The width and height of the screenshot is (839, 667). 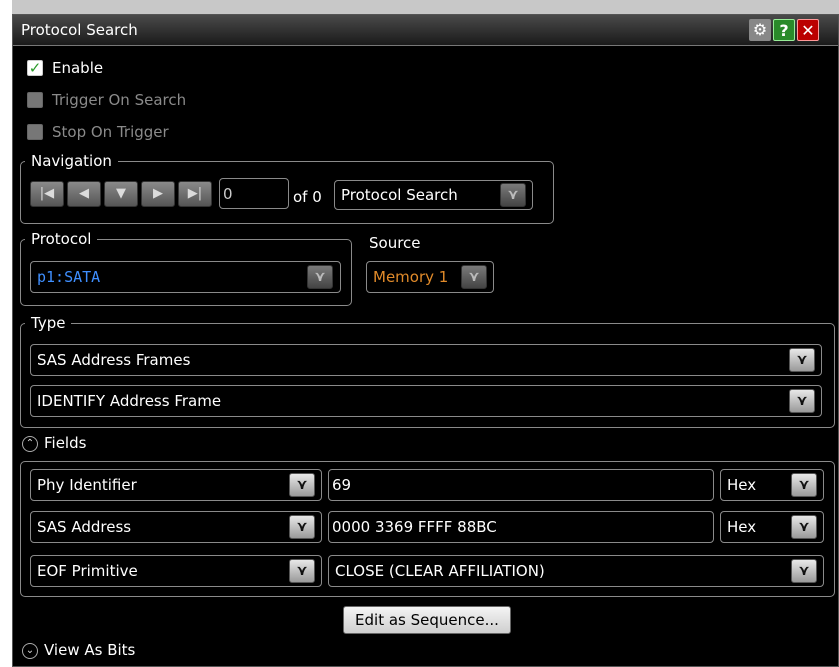 What do you see at coordinates (61, 239) in the screenshot?
I see `protocol-legend: Protocol` at bounding box center [61, 239].